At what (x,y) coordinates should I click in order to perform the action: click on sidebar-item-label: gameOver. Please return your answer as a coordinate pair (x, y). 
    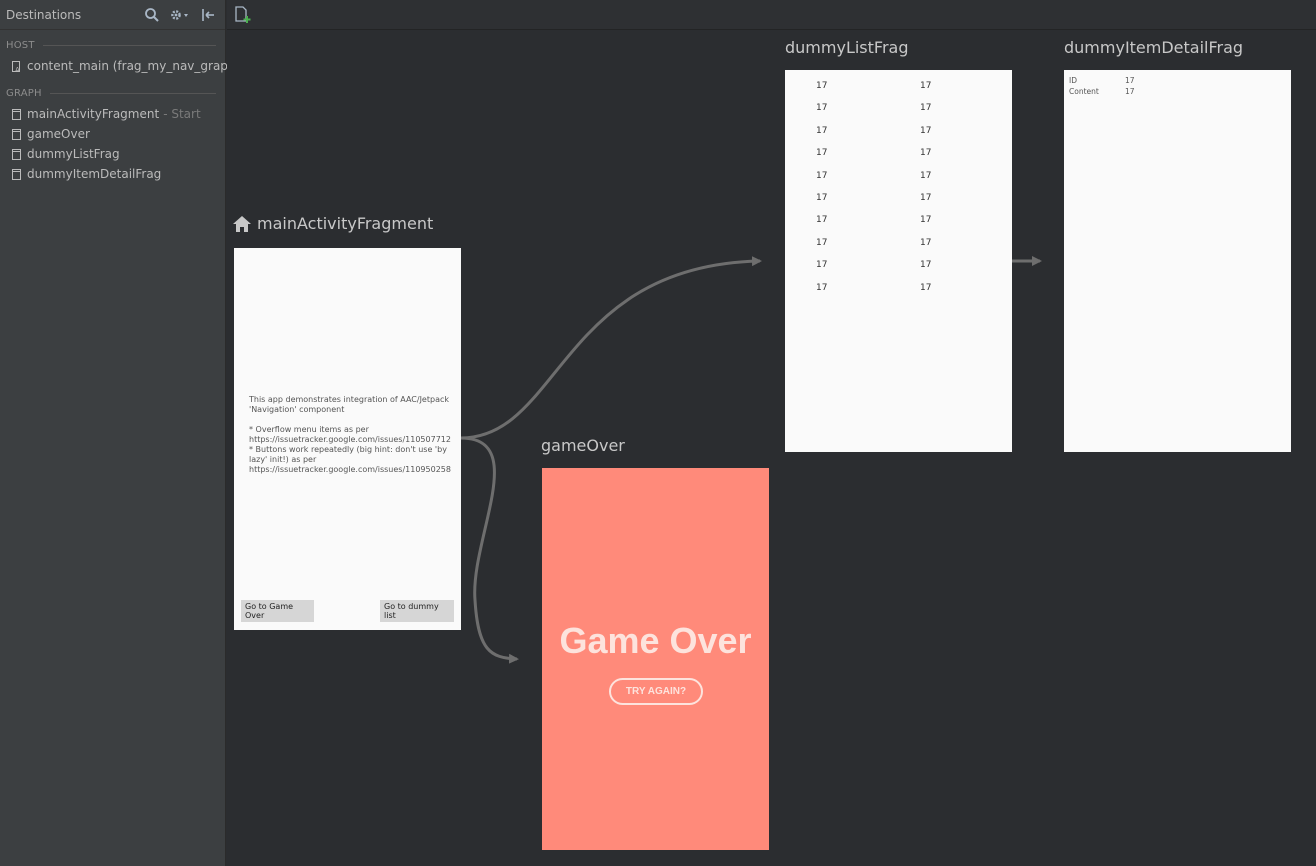
    Looking at the image, I should click on (58, 134).